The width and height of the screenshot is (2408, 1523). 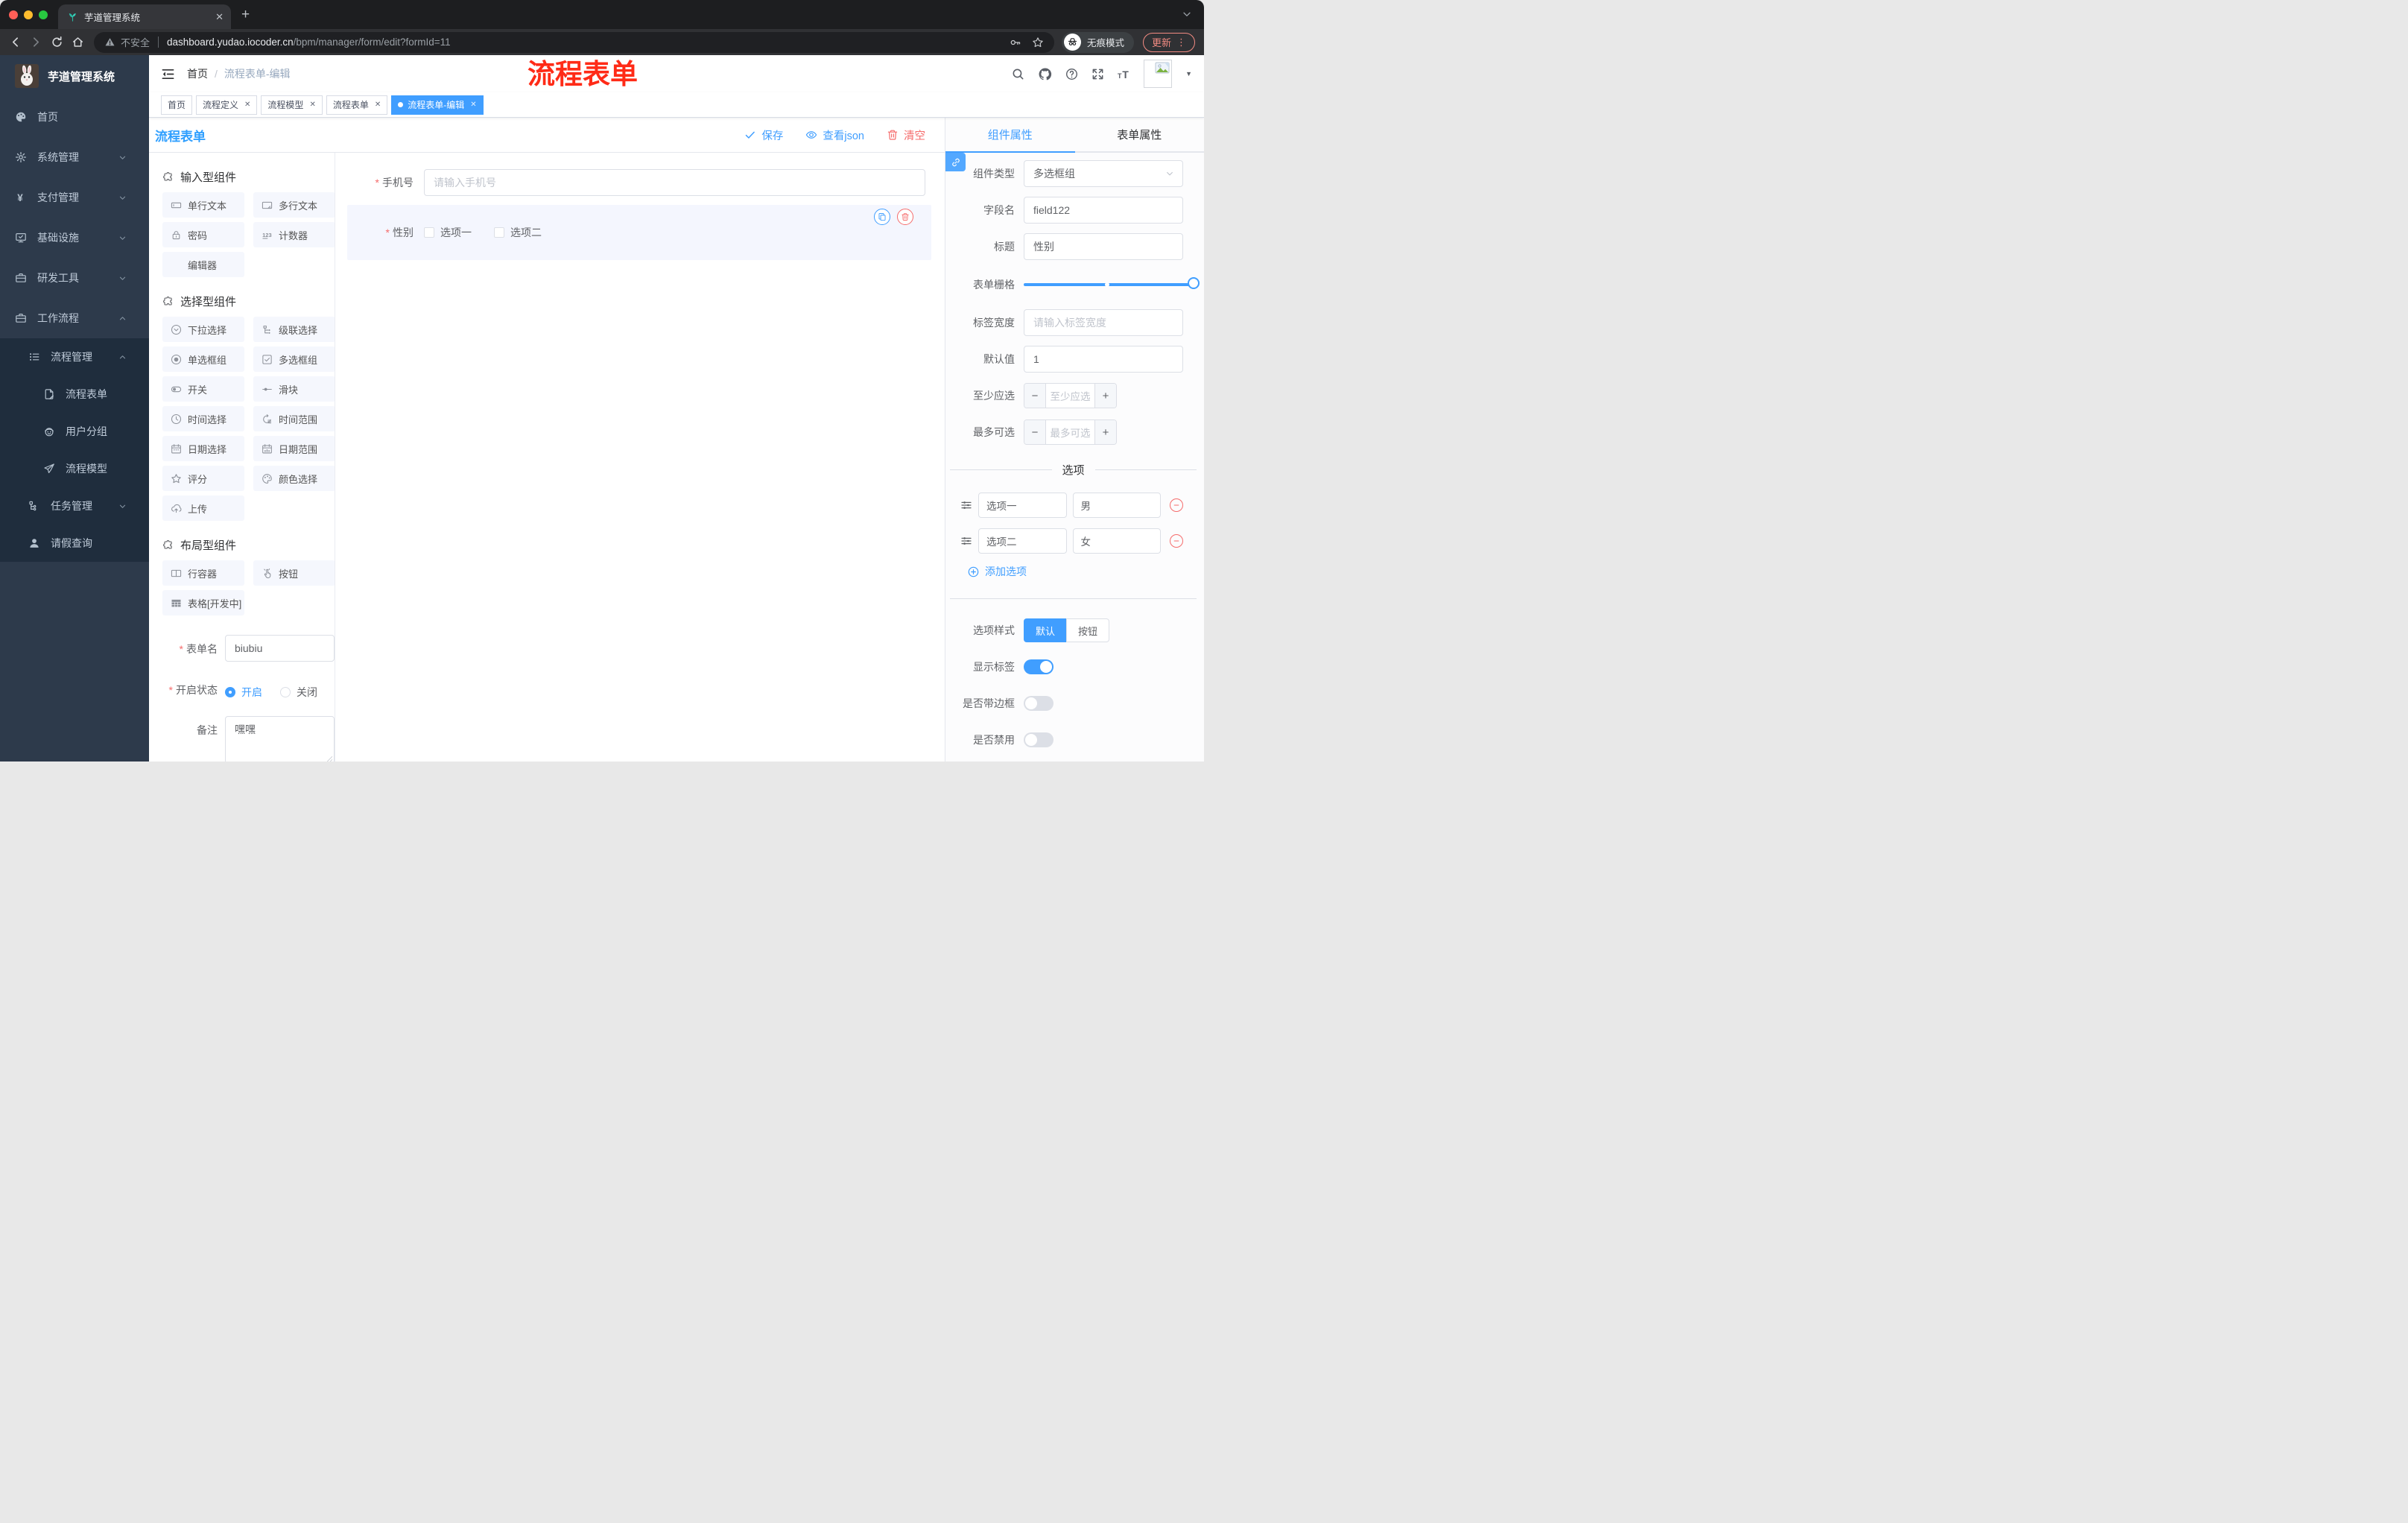 I want to click on sidebar-item-7: 流程管理, so click(x=74, y=357).